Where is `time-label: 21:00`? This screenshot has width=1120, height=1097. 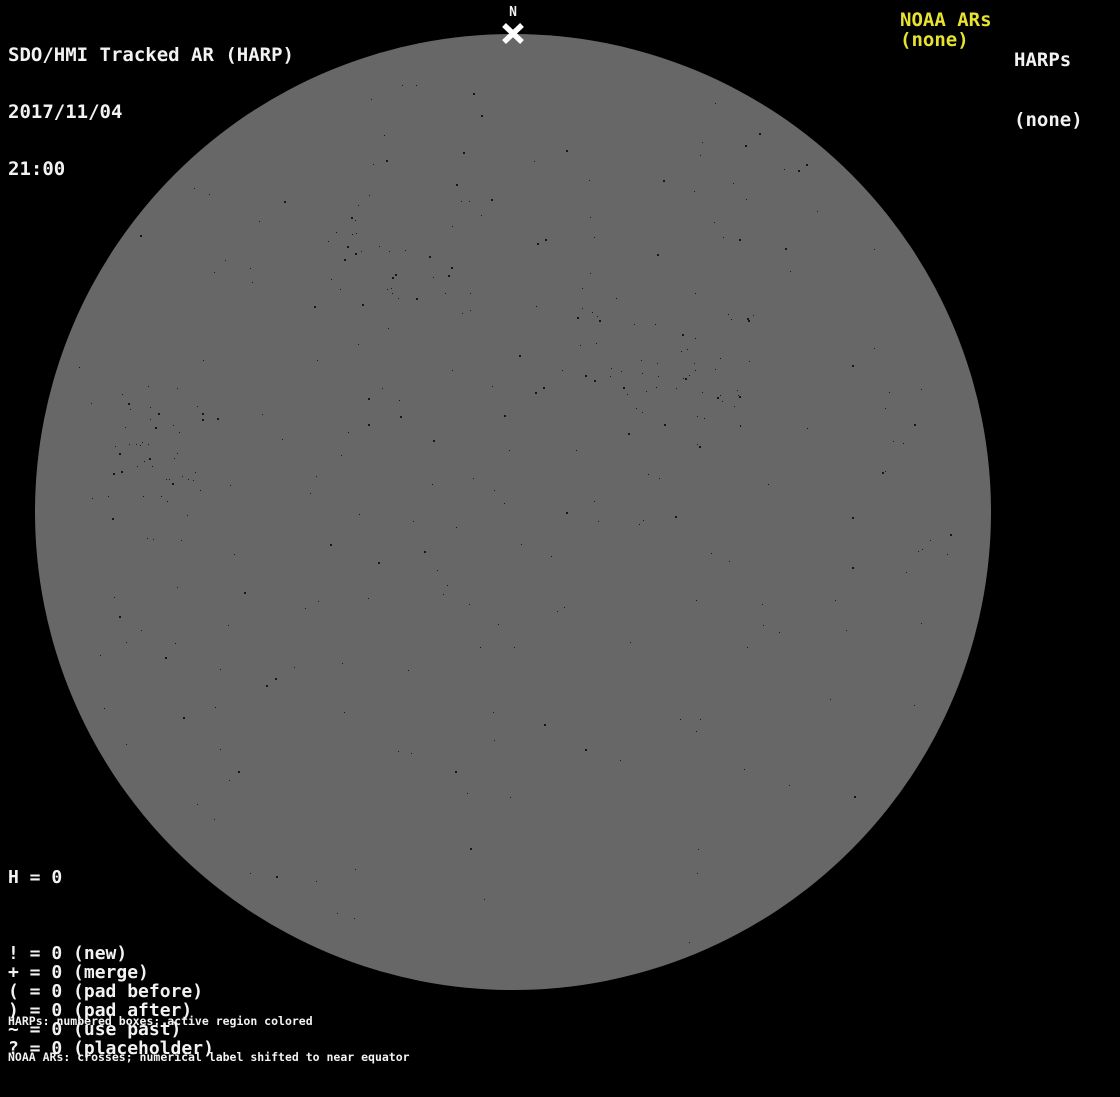
time-label: 21:00 is located at coordinates (37, 169).